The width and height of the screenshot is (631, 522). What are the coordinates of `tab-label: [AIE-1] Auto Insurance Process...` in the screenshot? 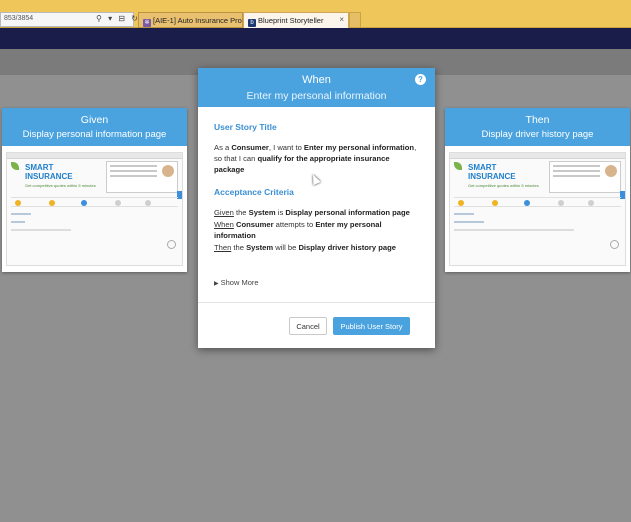 It's located at (197, 20).